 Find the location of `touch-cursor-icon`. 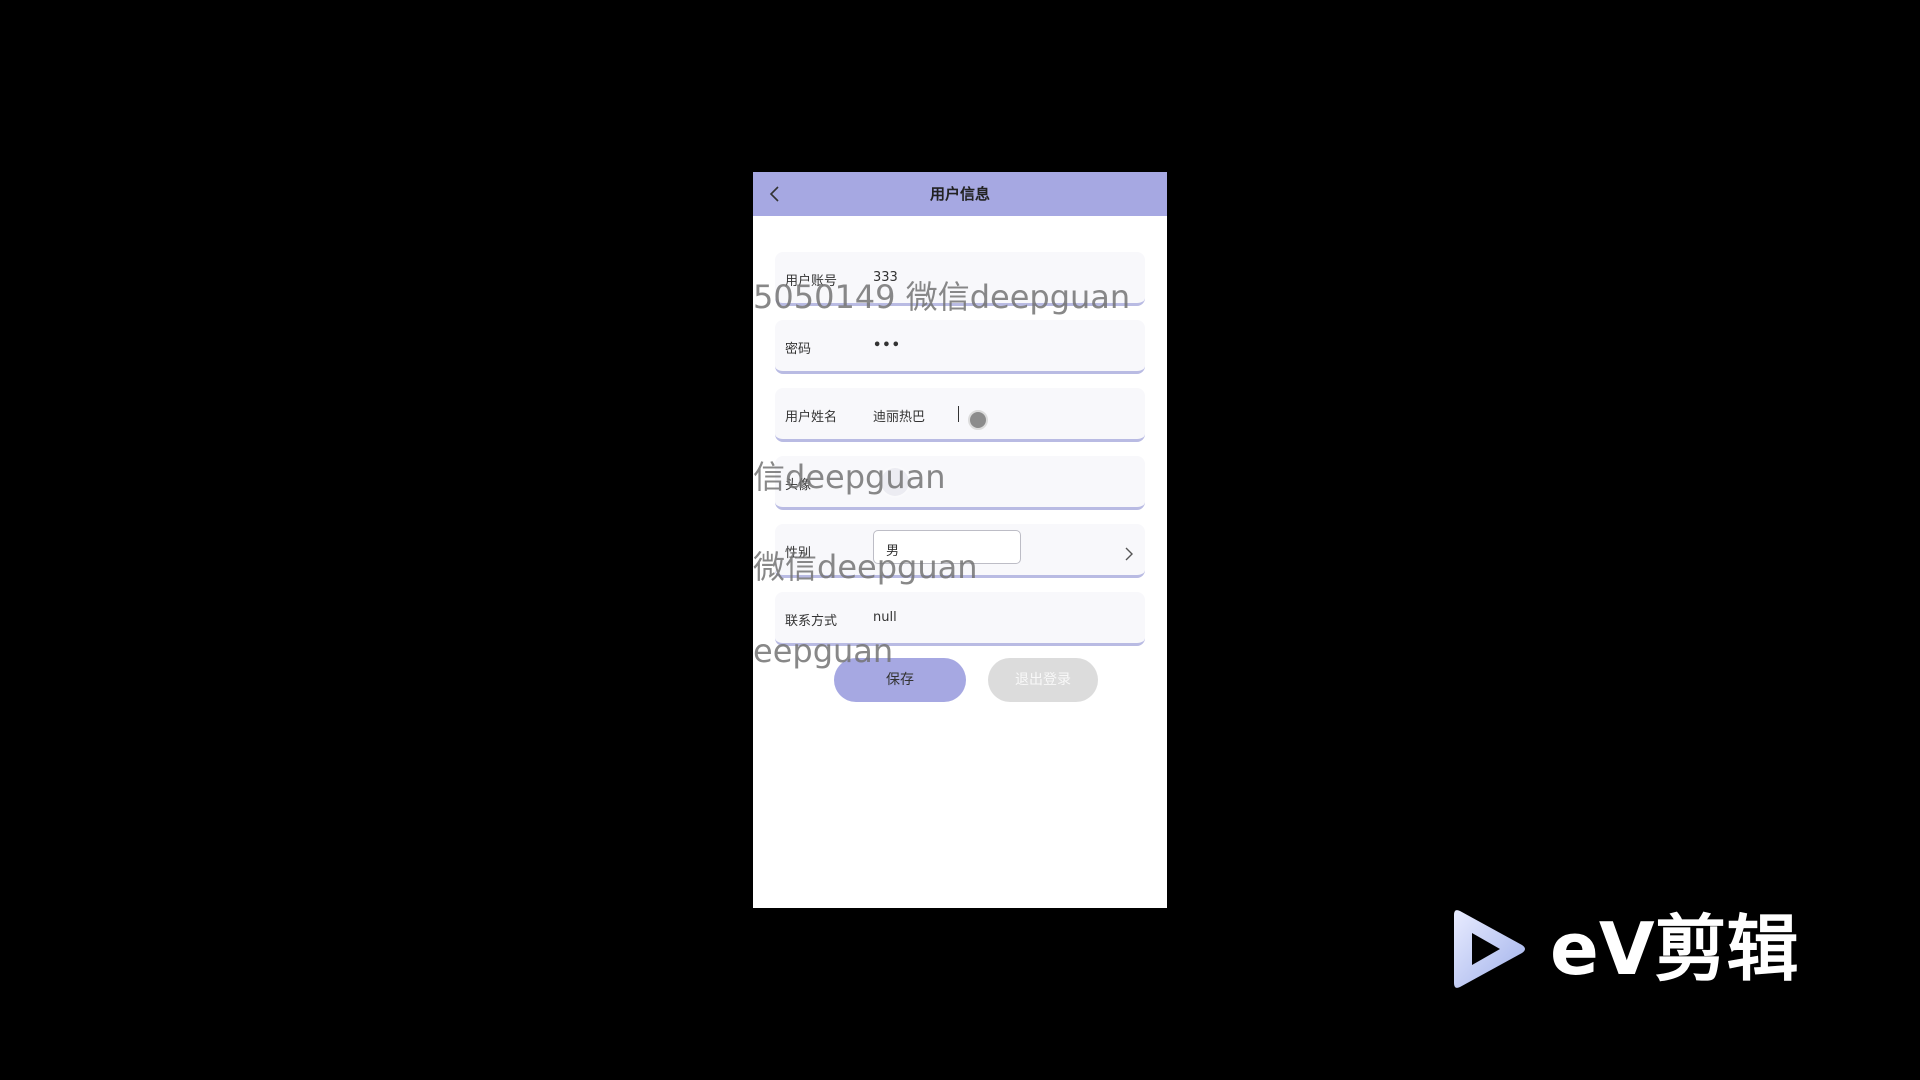

touch-cursor-icon is located at coordinates (978, 420).